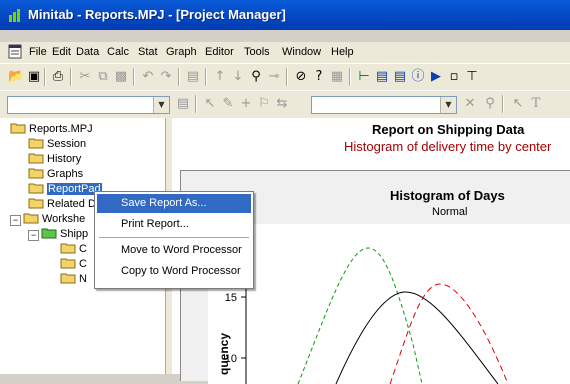 Image resolution: width=570 pixels, height=384 pixels. I want to click on graphs-folder-icon: ▤, so click(400, 77).